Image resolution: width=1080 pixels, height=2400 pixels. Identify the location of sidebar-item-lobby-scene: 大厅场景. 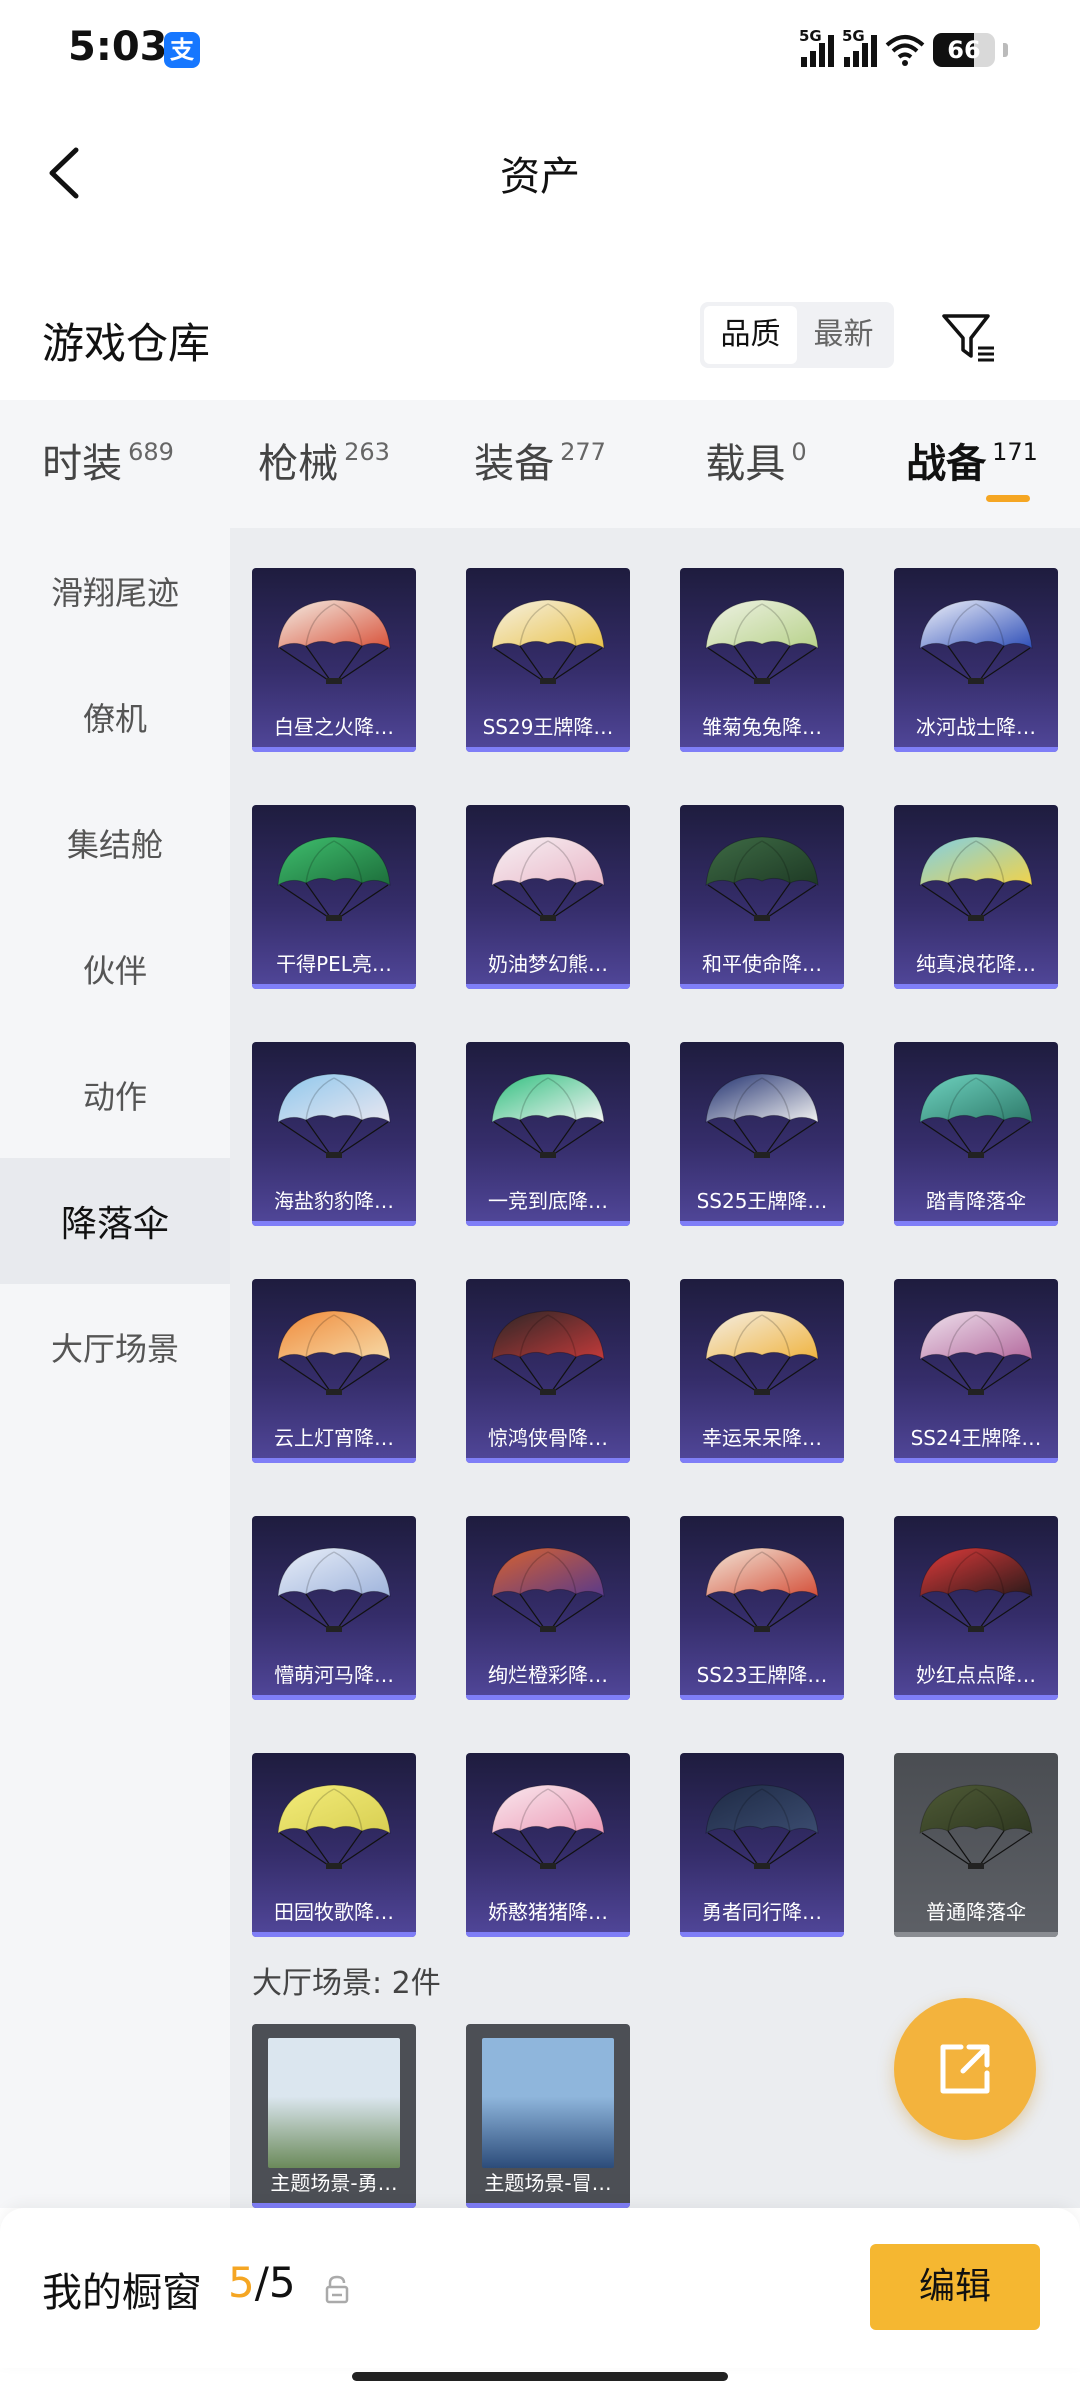
(115, 1347).